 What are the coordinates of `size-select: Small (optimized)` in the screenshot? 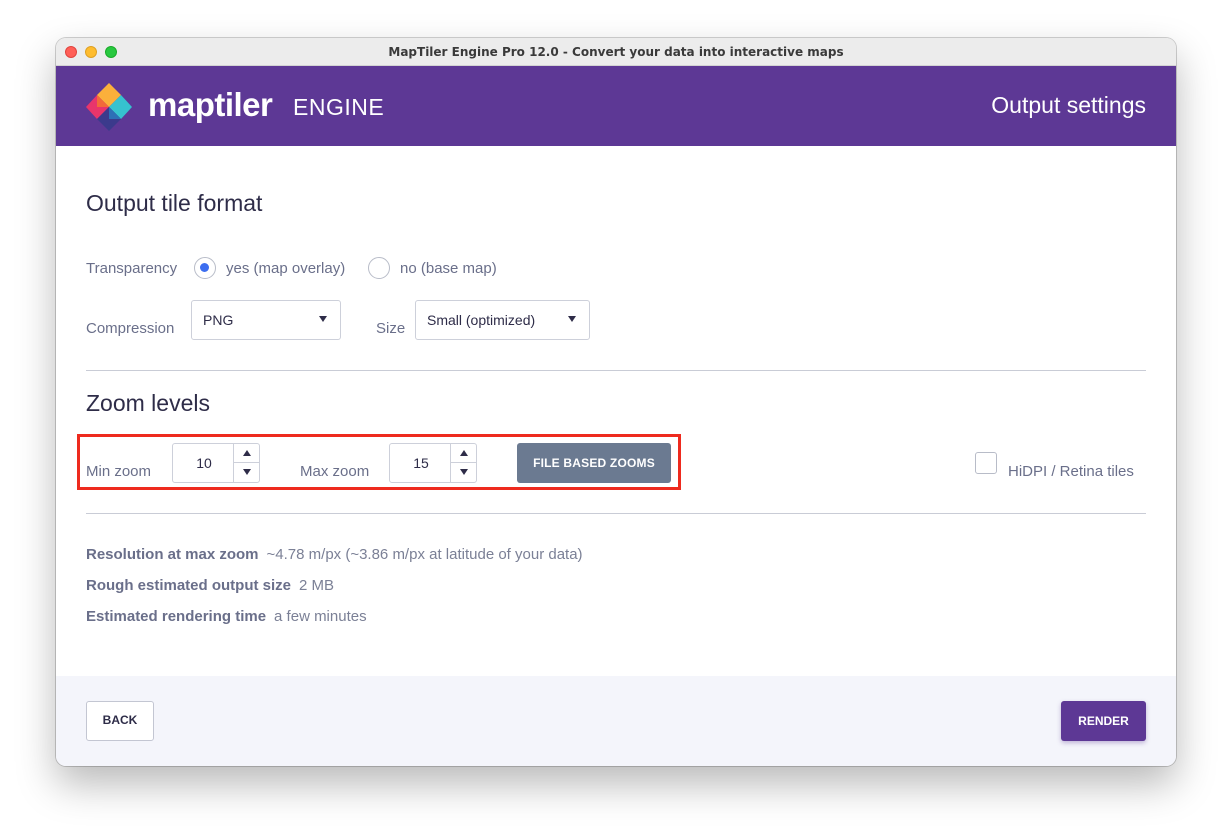 It's located at (502, 320).